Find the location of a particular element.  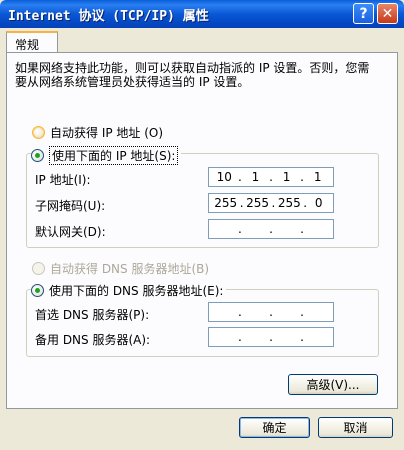

ip-octet-3: 1 is located at coordinates (286, 177).